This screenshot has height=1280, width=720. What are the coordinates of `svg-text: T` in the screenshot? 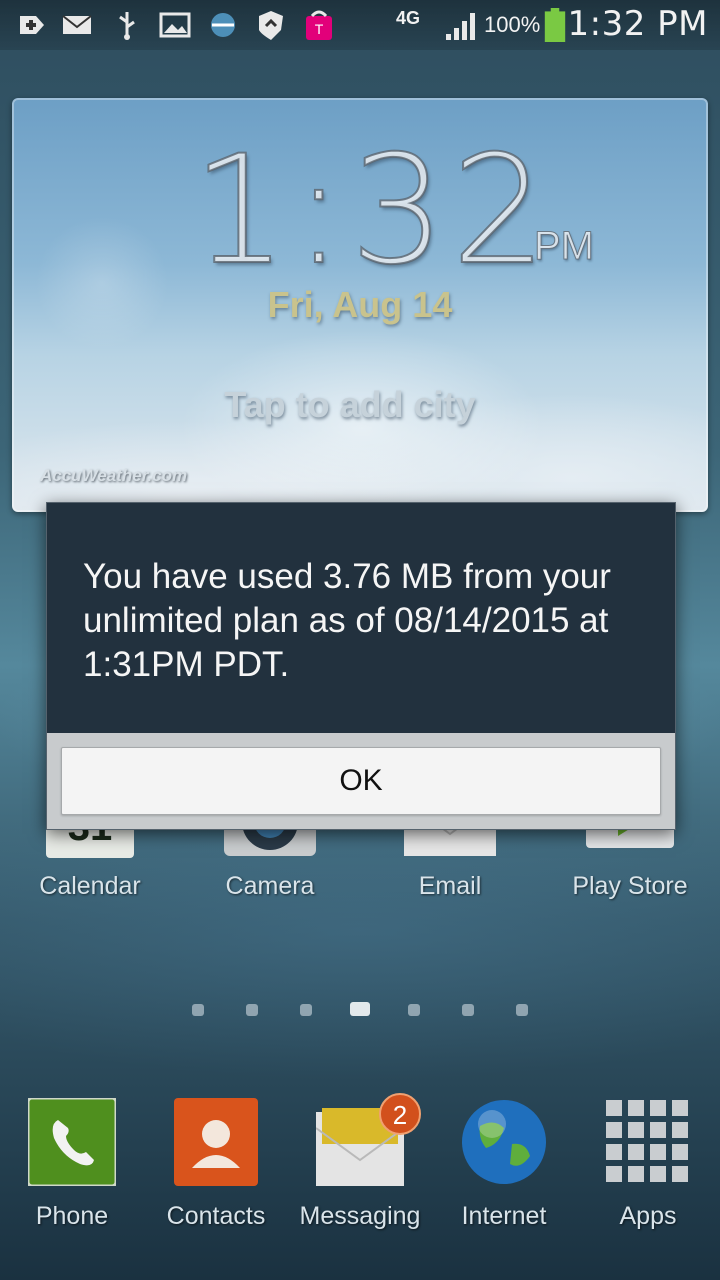 It's located at (319, 29).